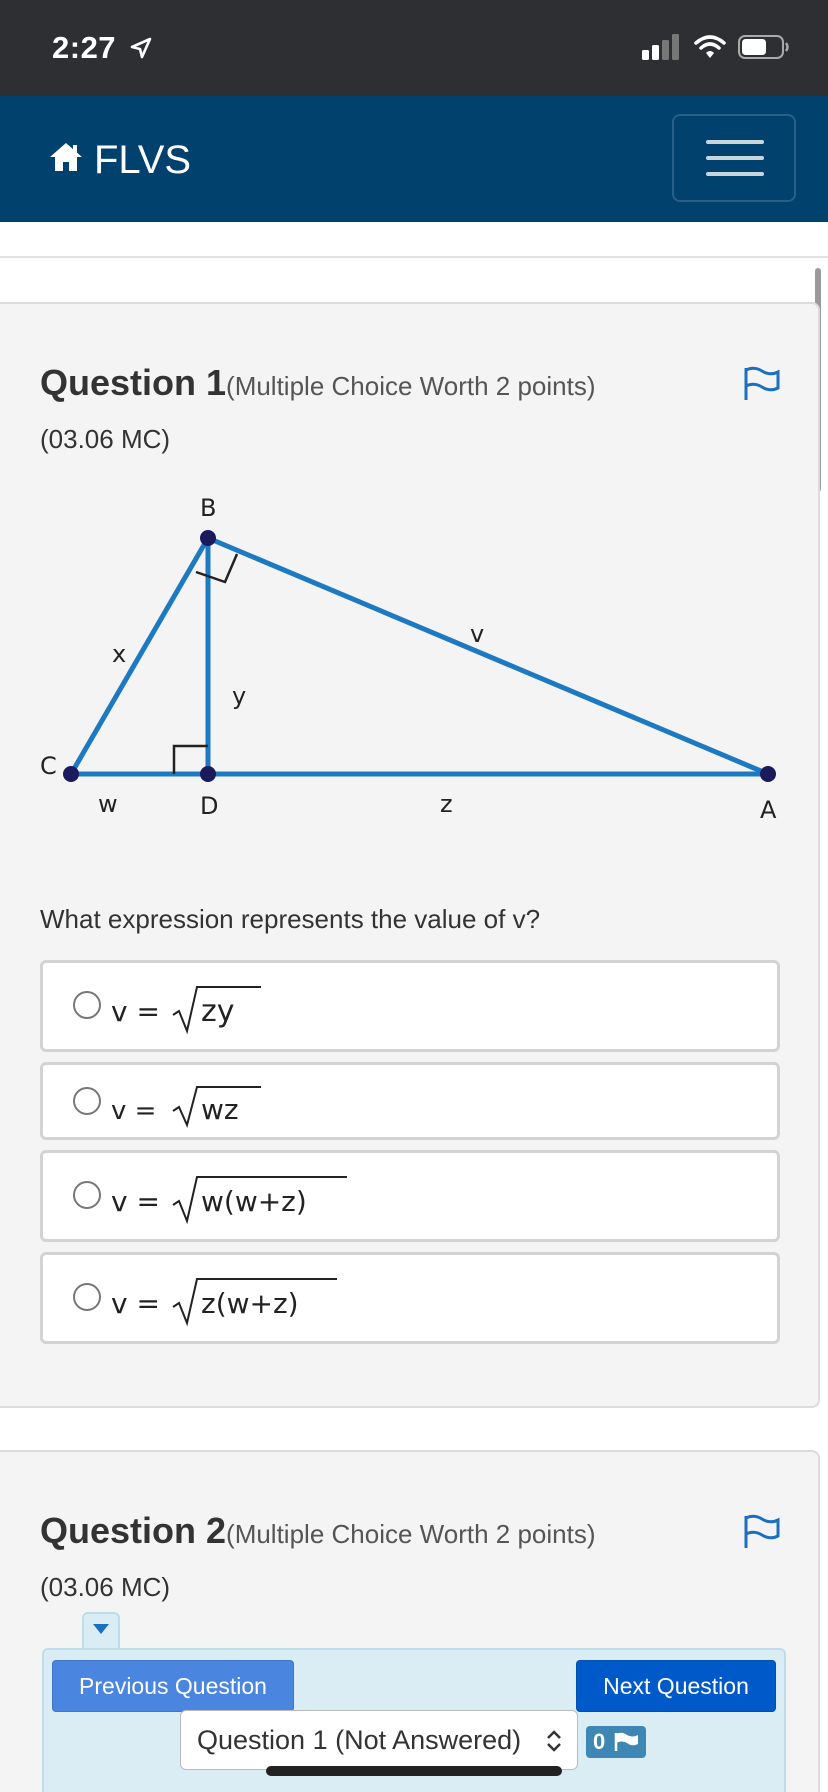  I want to click on svg-text: zy, so click(218, 1011).